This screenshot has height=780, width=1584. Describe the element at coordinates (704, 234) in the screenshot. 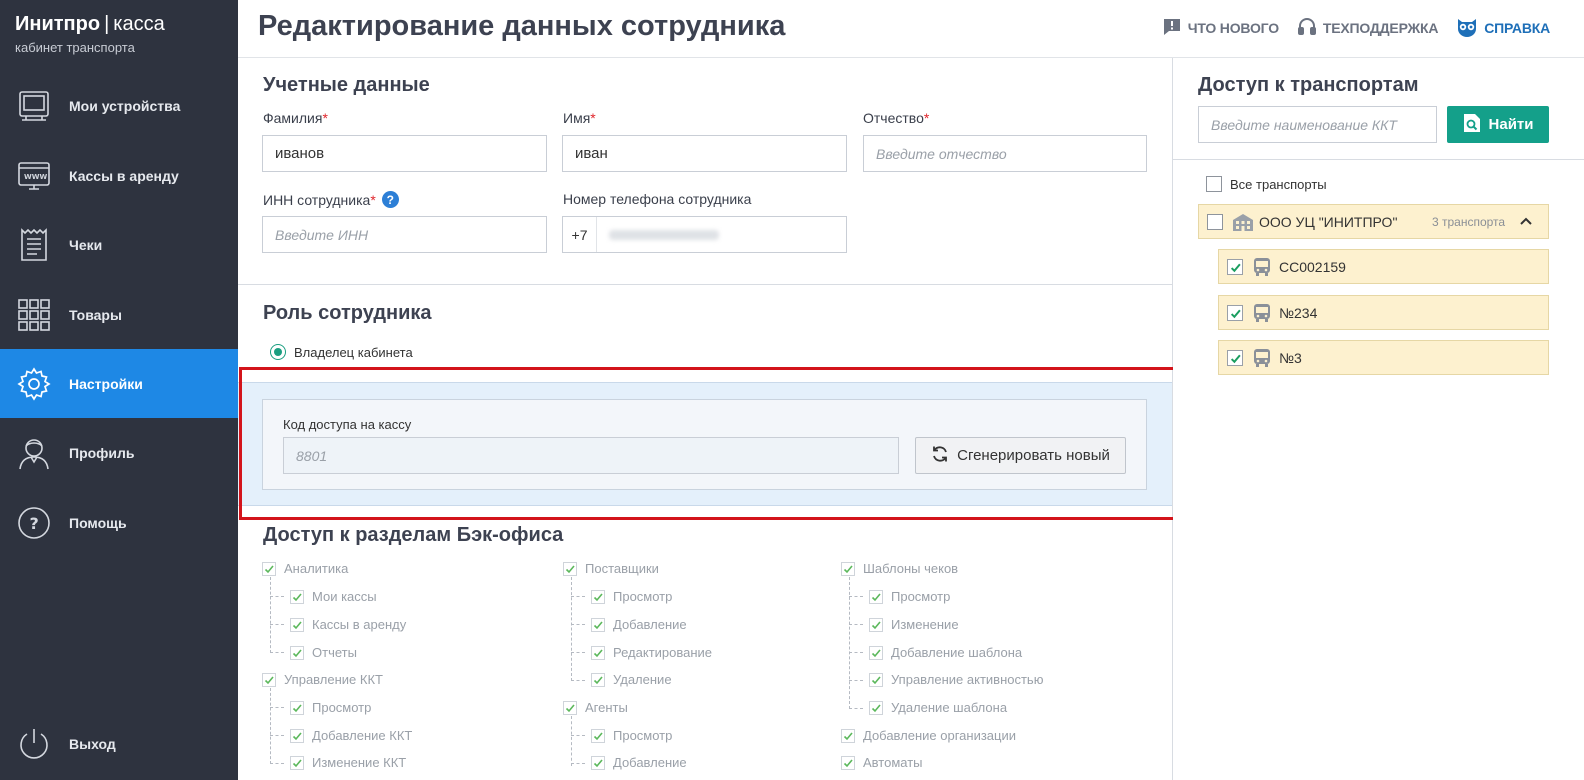

I see `phone-field: +7` at that location.